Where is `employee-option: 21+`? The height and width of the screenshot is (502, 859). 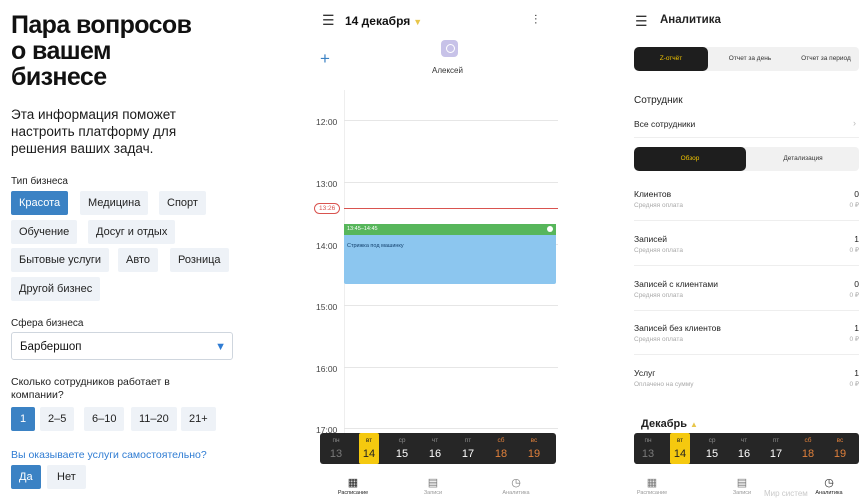 employee-option: 21+ is located at coordinates (198, 419).